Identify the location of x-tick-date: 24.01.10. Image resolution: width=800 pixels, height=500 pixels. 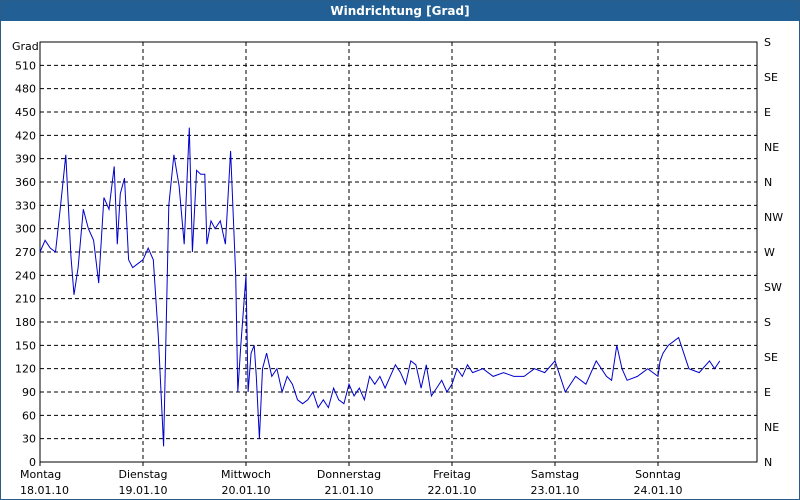
(658, 490).